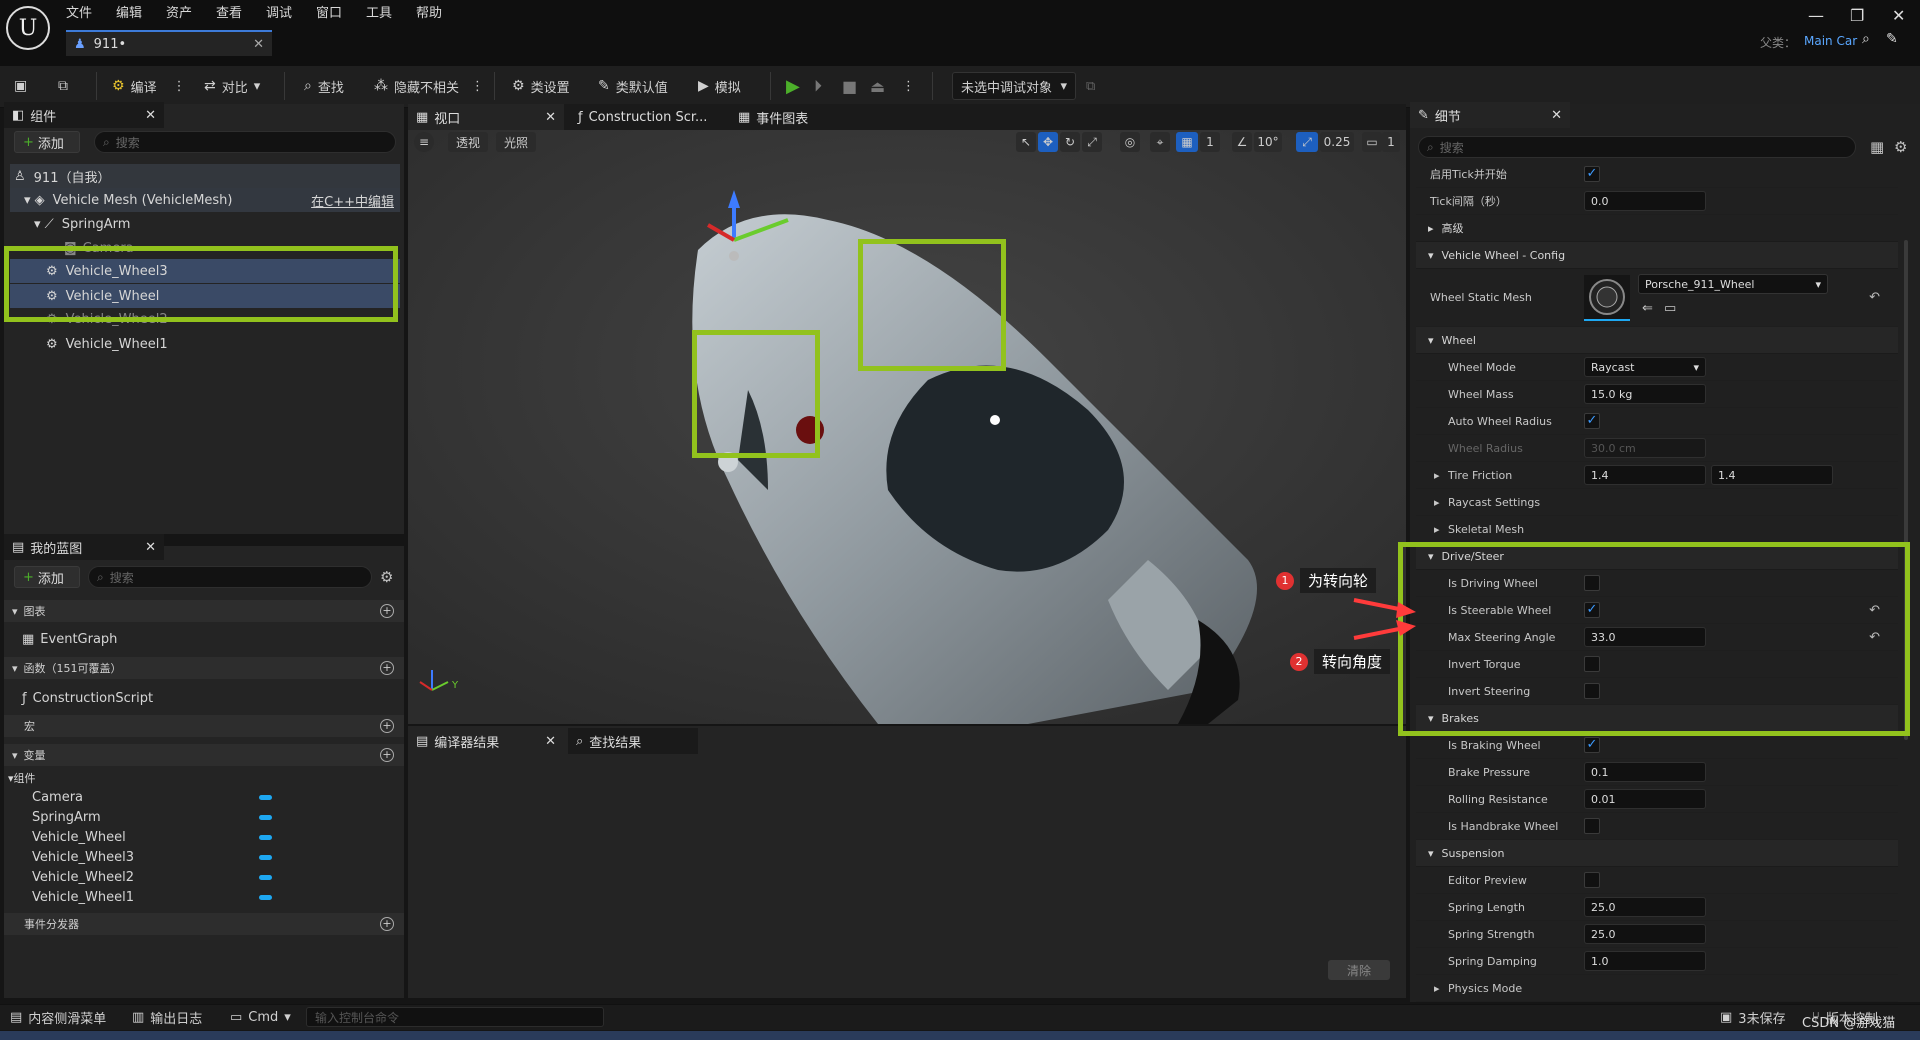 This screenshot has width=1920, height=1040. What do you see at coordinates (1657, 340) in the screenshot?
I see `wheel-category: ▾ Wheel` at bounding box center [1657, 340].